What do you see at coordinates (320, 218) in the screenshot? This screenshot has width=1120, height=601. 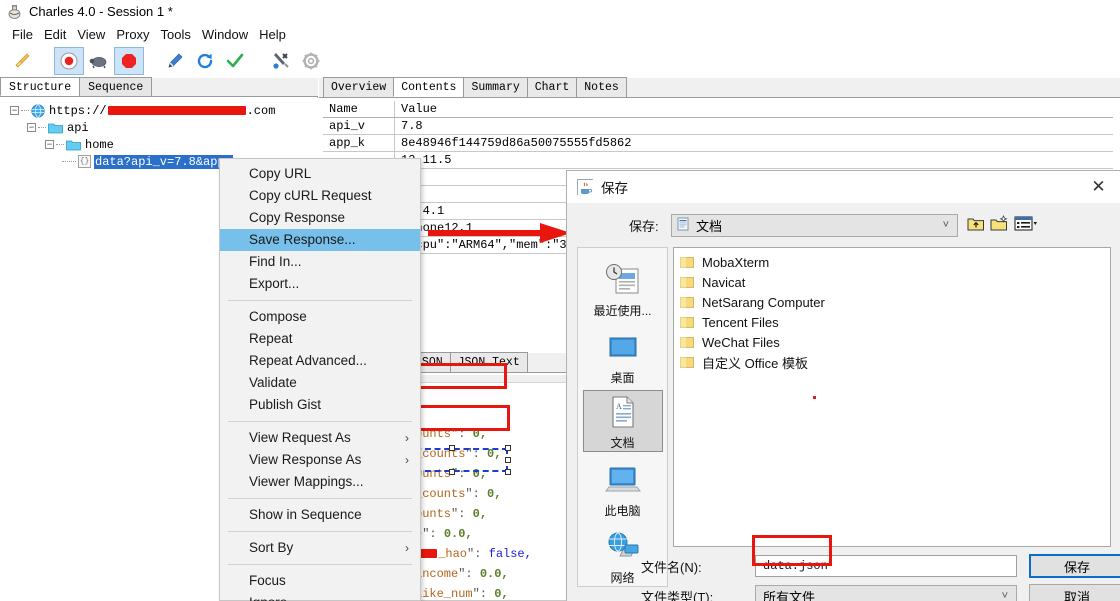 I see `menu-item-copy-response: Copy Response` at bounding box center [320, 218].